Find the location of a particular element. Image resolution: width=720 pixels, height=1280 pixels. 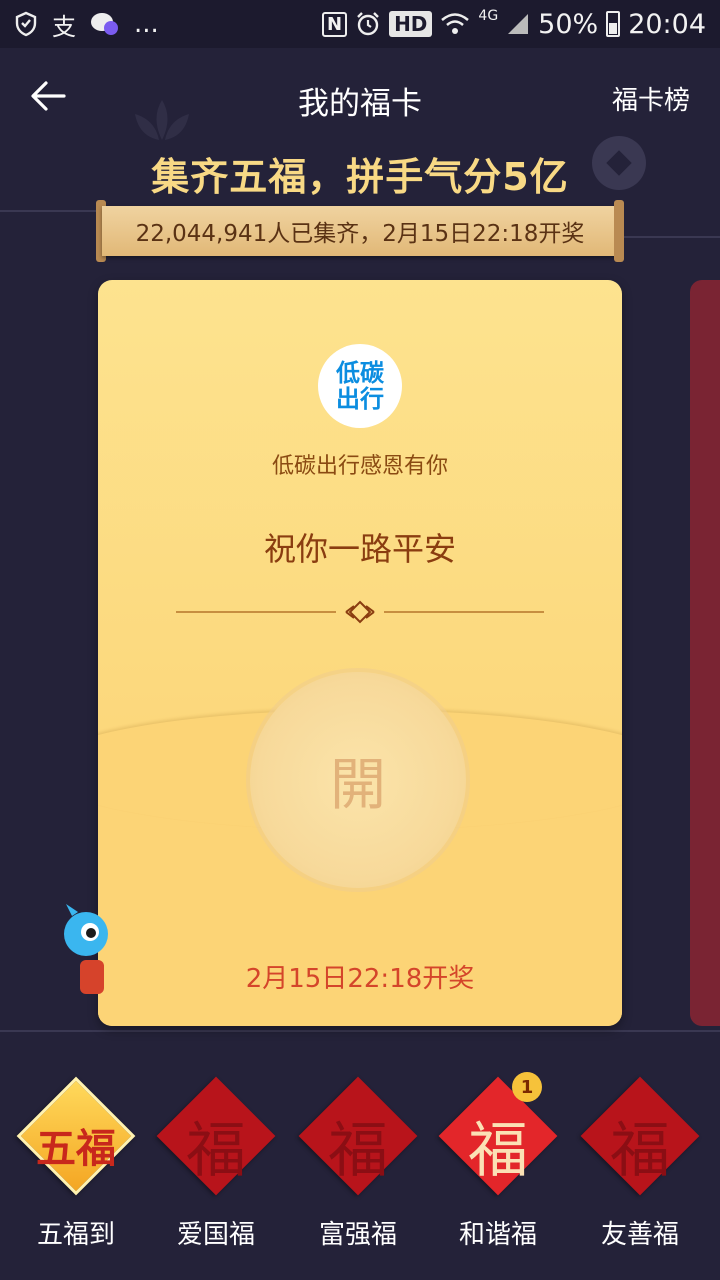

knot-divider-icon is located at coordinates (360, 612).